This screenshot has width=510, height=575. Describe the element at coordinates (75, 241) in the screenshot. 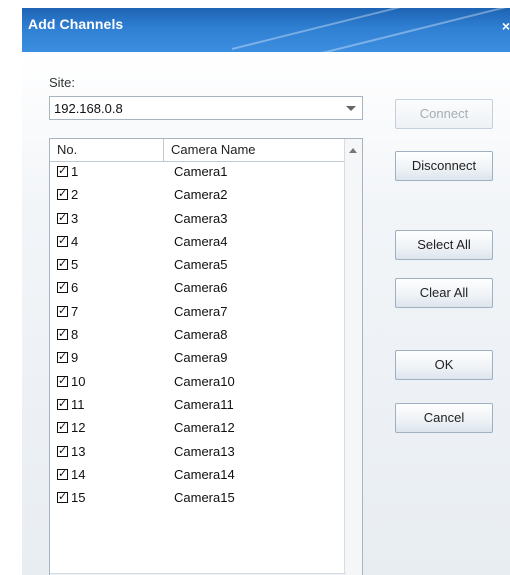

I see `channel-number: 4` at that location.